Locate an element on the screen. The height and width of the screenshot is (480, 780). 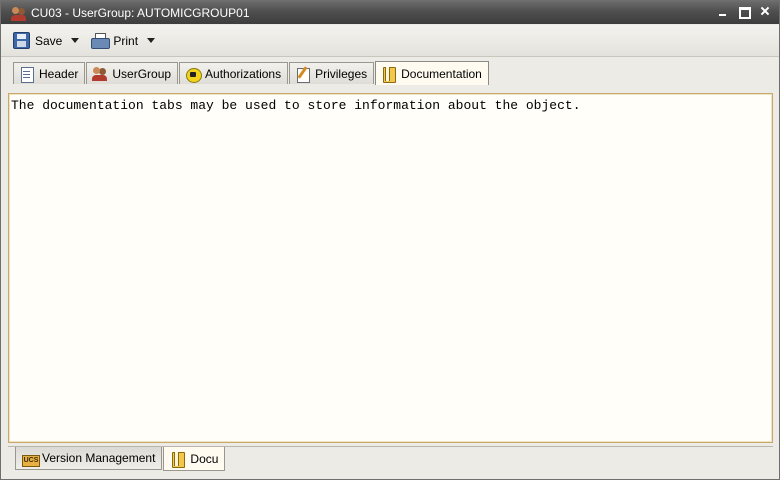
privileges-icon is located at coordinates (303, 74).